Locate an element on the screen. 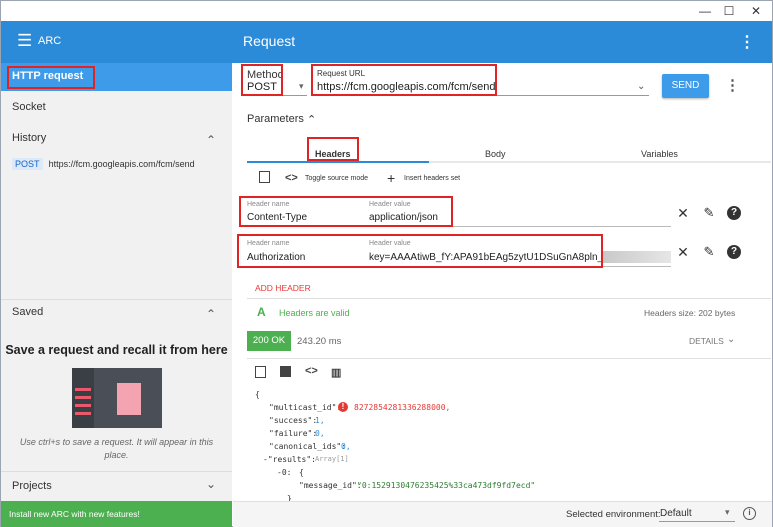 This screenshot has height=527, width=773. json-value: "0:1529130476235425%33ca473df9fd7ecd" is located at coordinates (446, 485).